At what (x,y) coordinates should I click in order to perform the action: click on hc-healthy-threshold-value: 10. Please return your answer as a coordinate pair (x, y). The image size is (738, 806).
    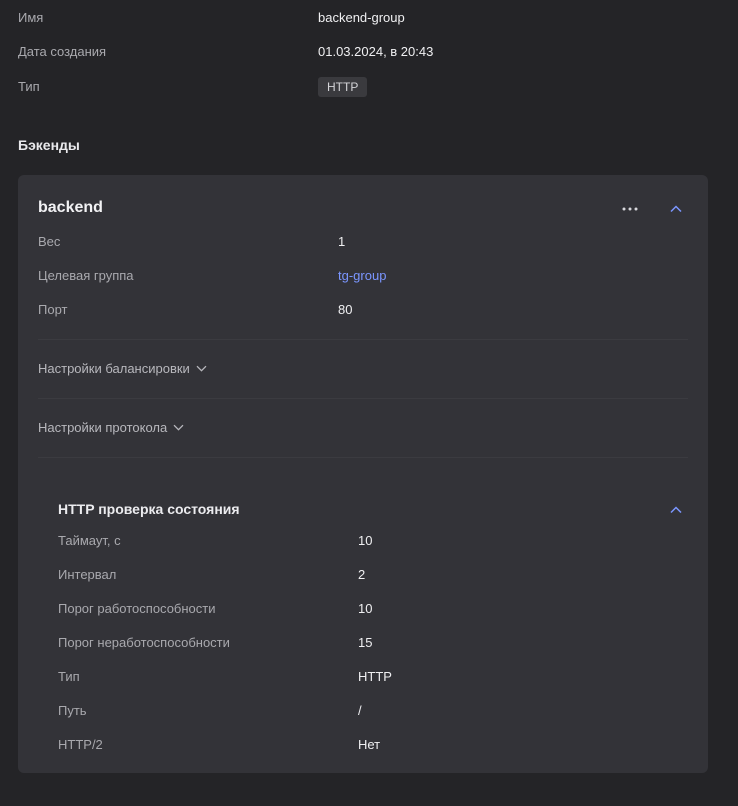
    Looking at the image, I should click on (365, 608).